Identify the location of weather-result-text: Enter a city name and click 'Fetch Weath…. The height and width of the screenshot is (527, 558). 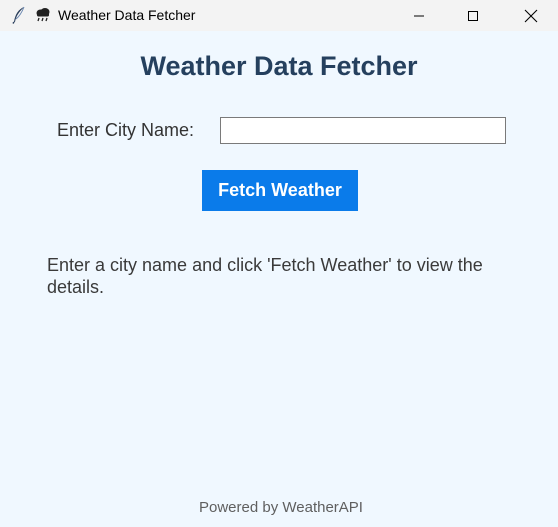
(265, 276).